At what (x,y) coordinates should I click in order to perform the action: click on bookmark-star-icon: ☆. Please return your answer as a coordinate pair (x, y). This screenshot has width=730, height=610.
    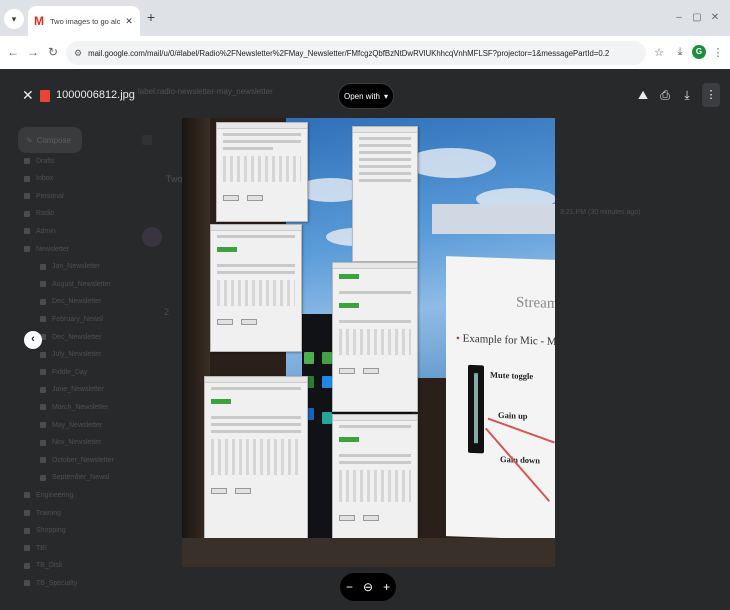
    Looking at the image, I should click on (659, 52).